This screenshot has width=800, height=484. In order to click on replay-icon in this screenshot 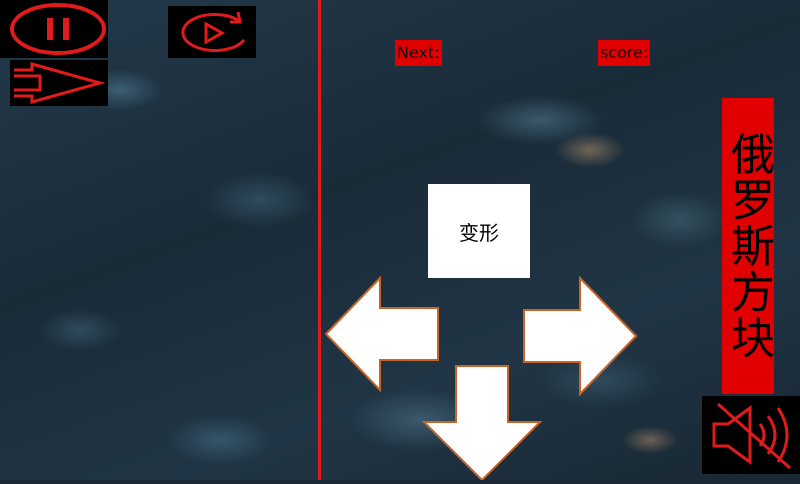, I will do `click(213, 31)`.